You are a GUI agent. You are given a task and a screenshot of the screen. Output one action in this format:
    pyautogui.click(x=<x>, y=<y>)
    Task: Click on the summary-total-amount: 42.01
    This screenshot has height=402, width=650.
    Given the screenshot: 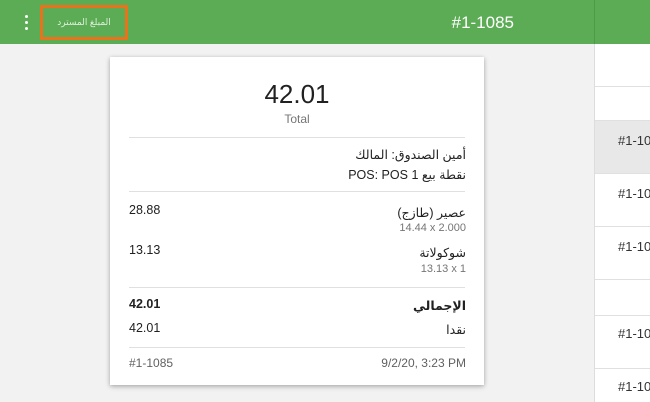 What is the action you would take?
    pyautogui.click(x=145, y=304)
    